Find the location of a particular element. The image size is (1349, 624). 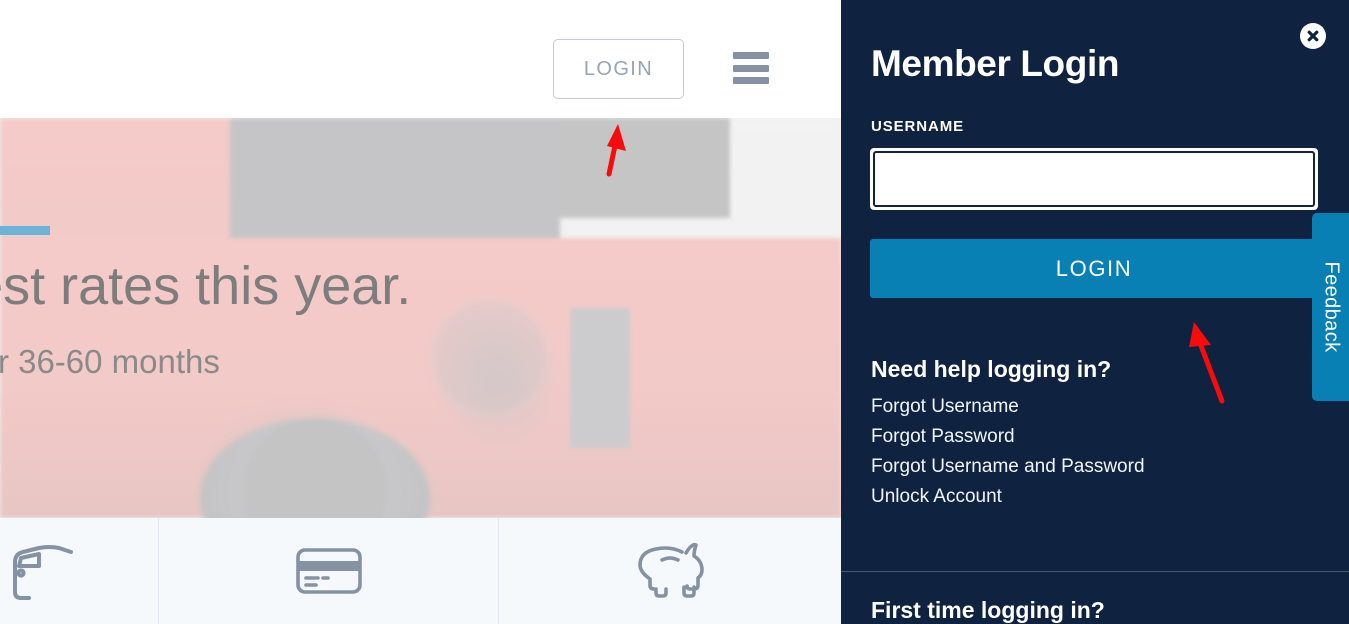

username-input is located at coordinates (1094, 179).